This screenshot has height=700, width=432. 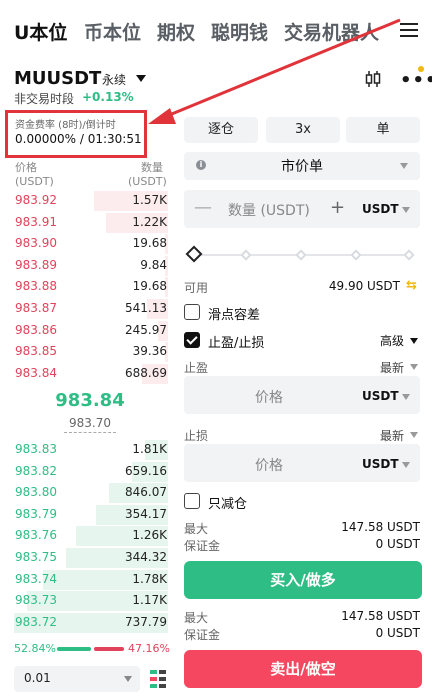 What do you see at coordinates (146, 492) in the screenshot?
I see `row-quantity: 846.07` at bounding box center [146, 492].